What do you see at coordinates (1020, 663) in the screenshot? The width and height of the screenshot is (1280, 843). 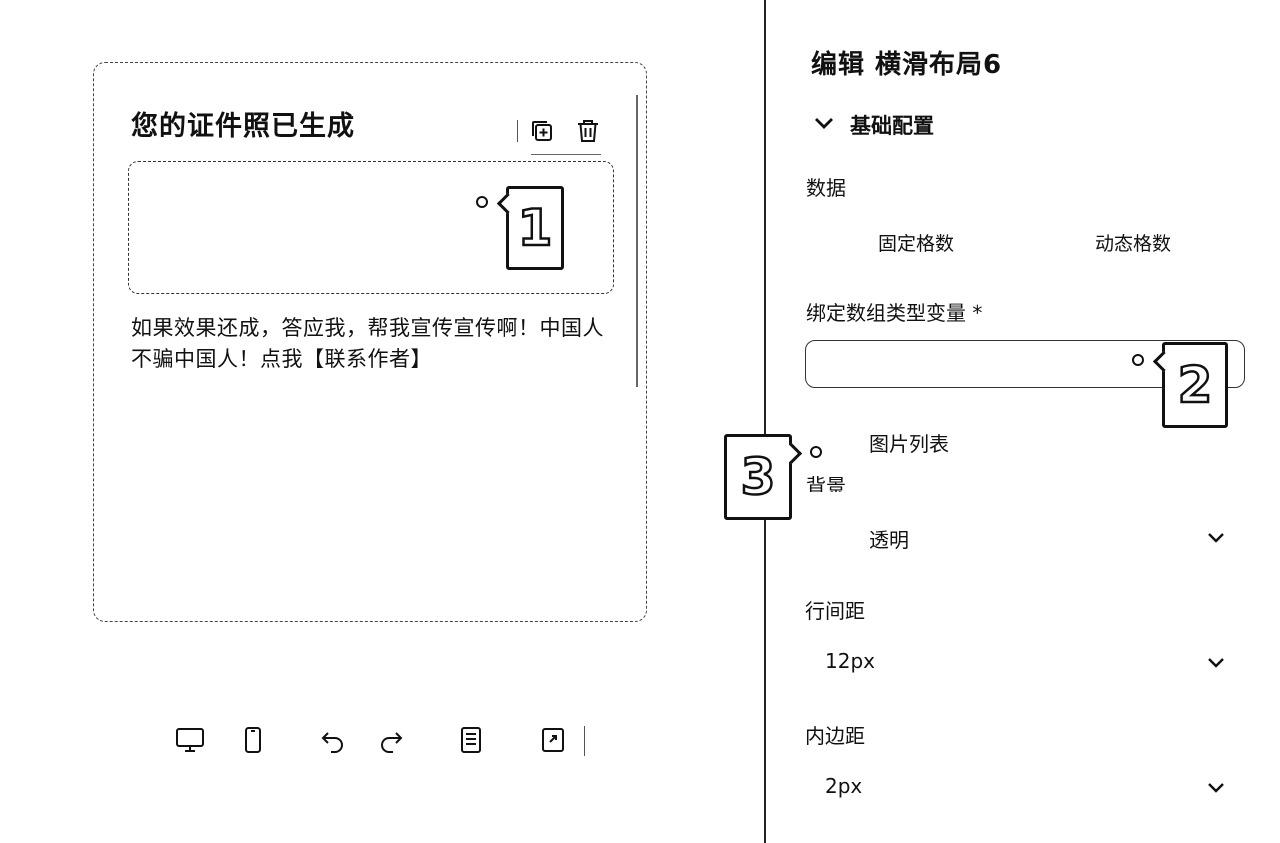 I see `line-spacing-select: 12px` at bounding box center [1020, 663].